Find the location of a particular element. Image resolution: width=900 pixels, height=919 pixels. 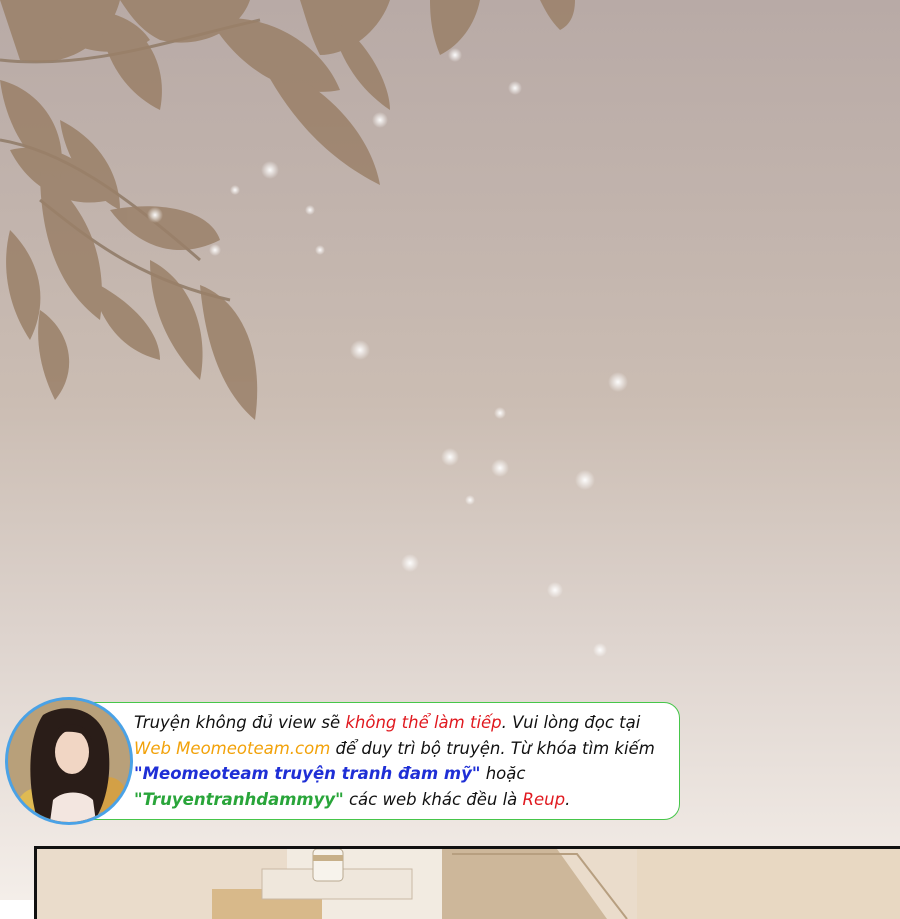

room-interior-illustration is located at coordinates (468, 884).